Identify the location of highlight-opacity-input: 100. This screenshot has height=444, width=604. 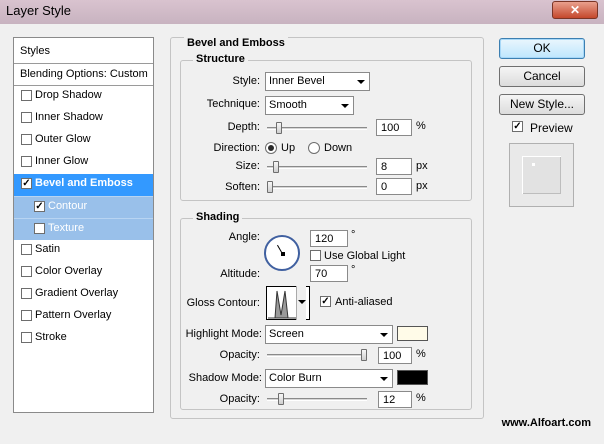
(395, 355).